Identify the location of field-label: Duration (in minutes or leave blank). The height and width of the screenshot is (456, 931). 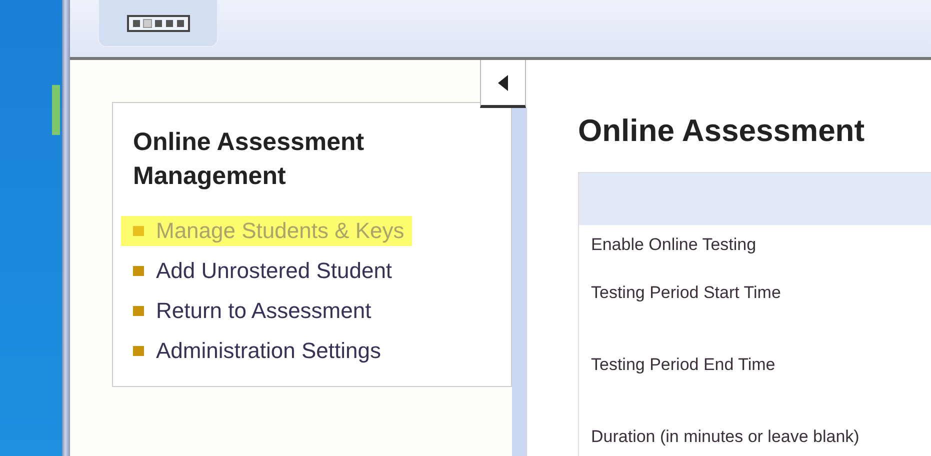
(725, 437).